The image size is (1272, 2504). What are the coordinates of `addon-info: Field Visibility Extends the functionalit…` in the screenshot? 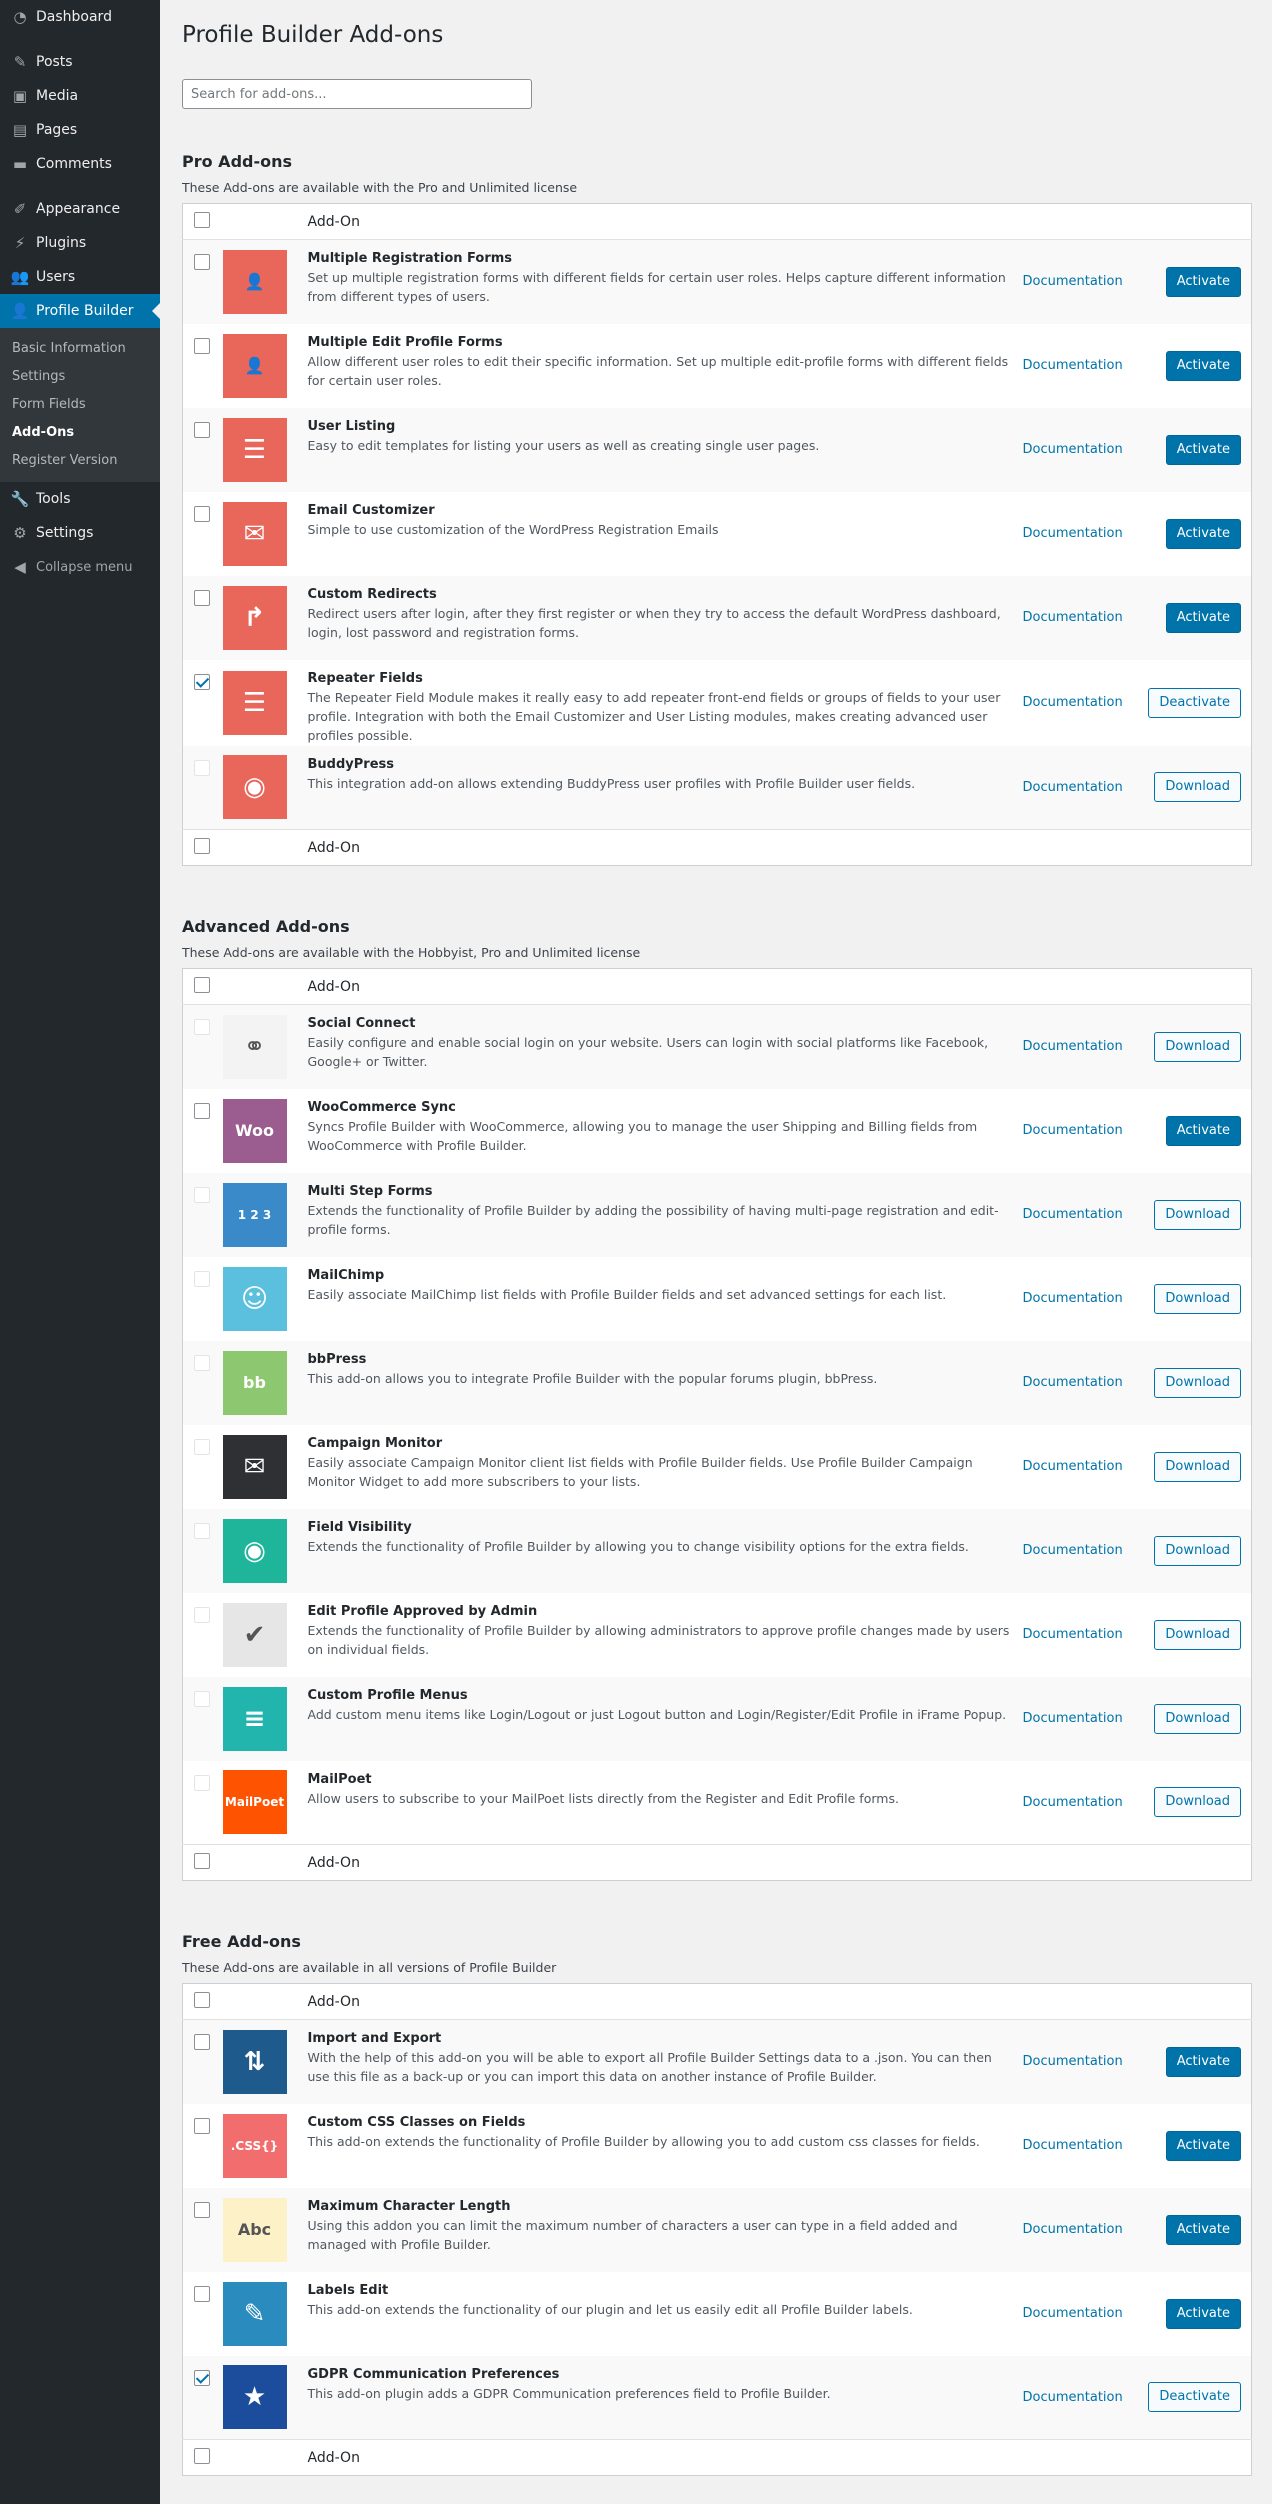 It's located at (664, 1550).